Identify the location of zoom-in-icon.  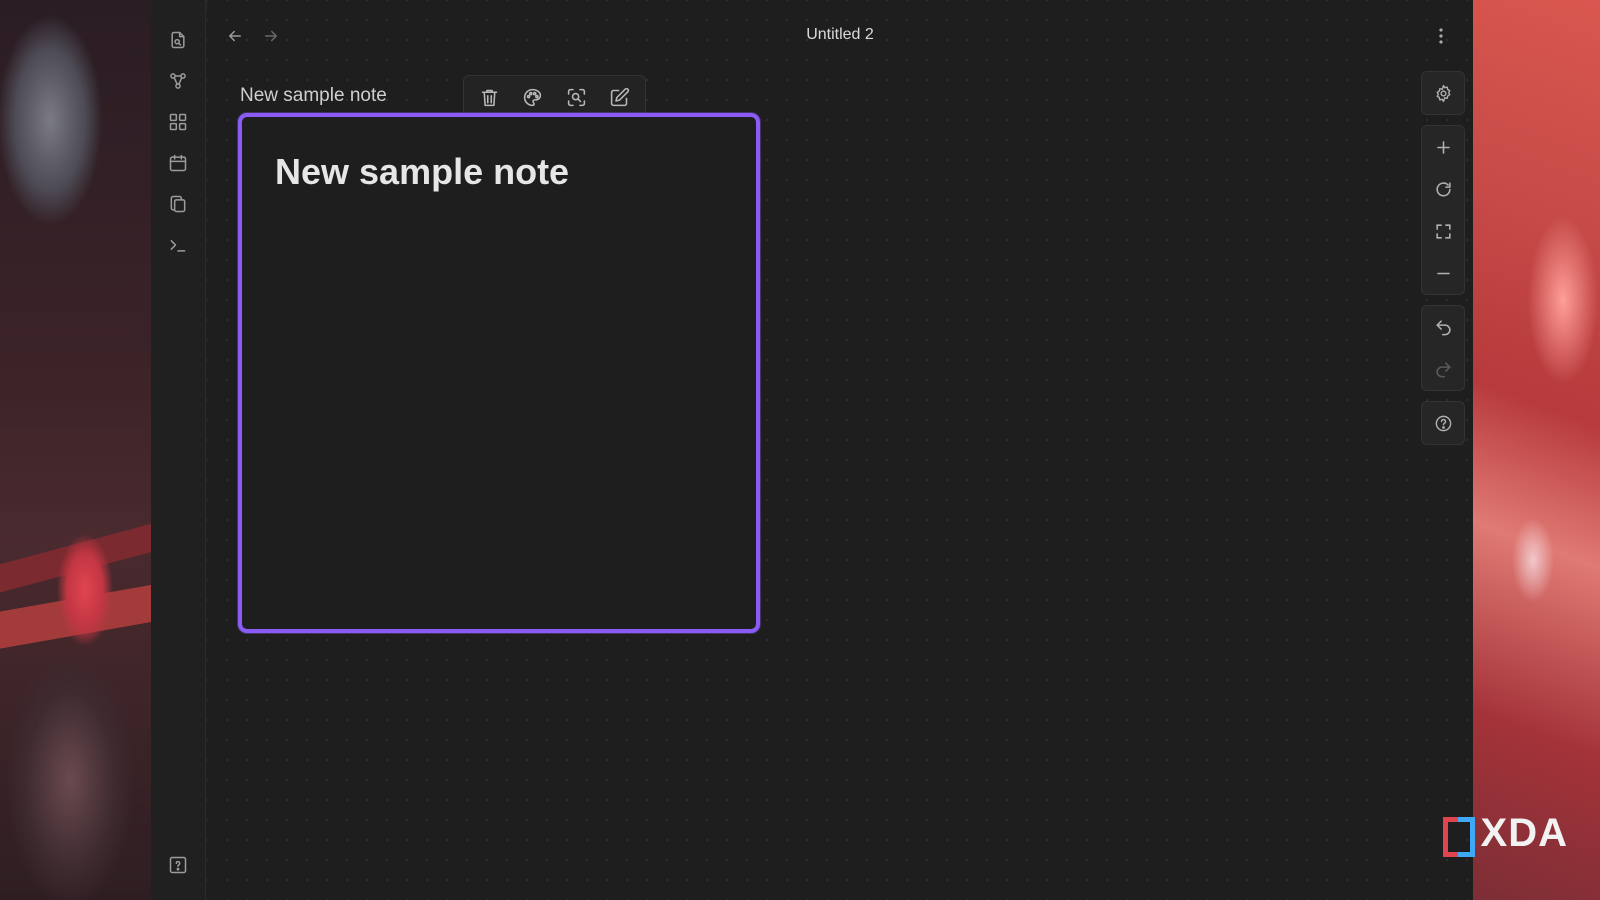
(1443, 147).